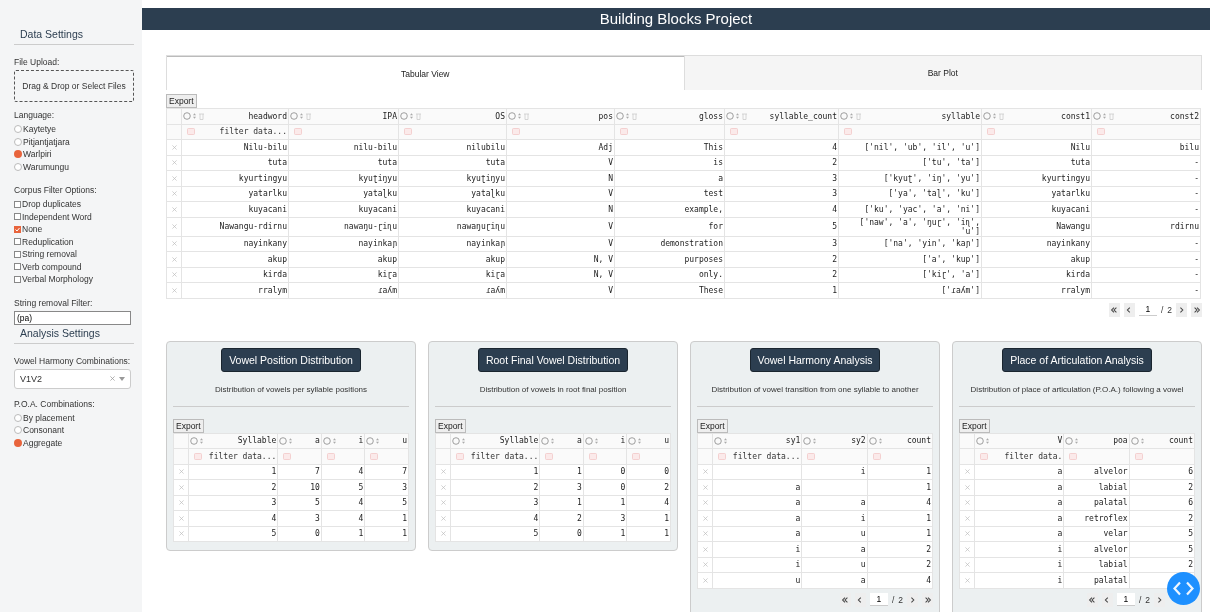  What do you see at coordinates (1025, 456) in the screenshot?
I see `filter-field: filter data.` at bounding box center [1025, 456].